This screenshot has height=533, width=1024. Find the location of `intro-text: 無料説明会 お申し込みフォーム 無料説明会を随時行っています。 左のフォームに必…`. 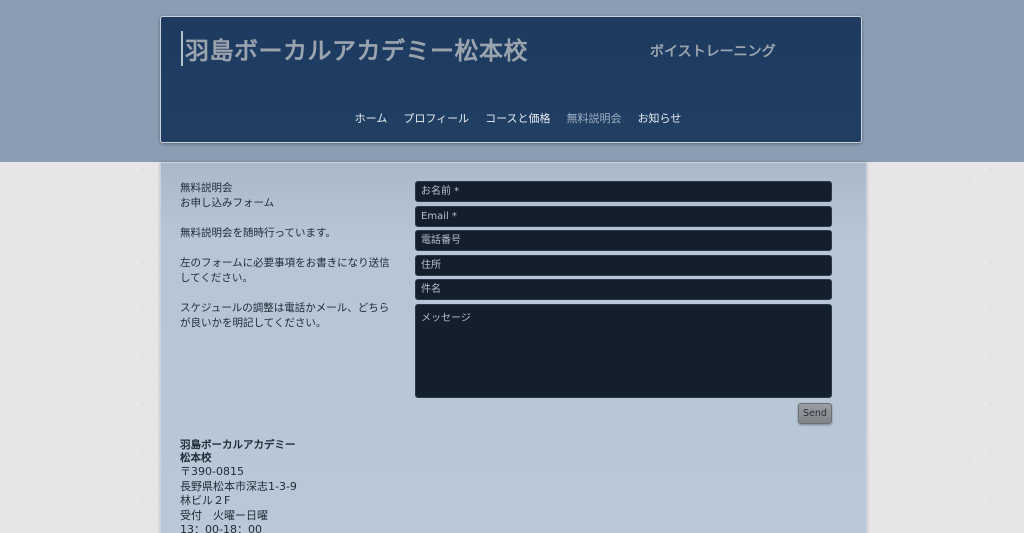

intro-text: 無料説明会 お申し込みフォーム 無料説明会を随時行っています。 左のフォームに必… is located at coordinates (287, 263).